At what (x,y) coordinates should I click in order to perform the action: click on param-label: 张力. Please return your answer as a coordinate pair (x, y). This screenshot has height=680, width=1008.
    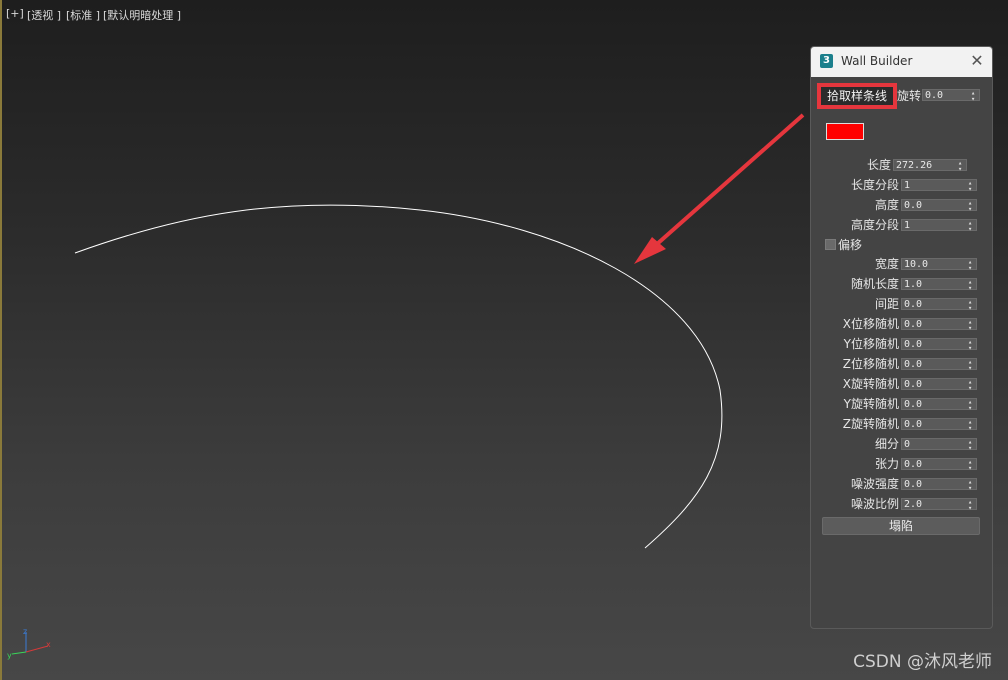
    Looking at the image, I should click on (886, 464).